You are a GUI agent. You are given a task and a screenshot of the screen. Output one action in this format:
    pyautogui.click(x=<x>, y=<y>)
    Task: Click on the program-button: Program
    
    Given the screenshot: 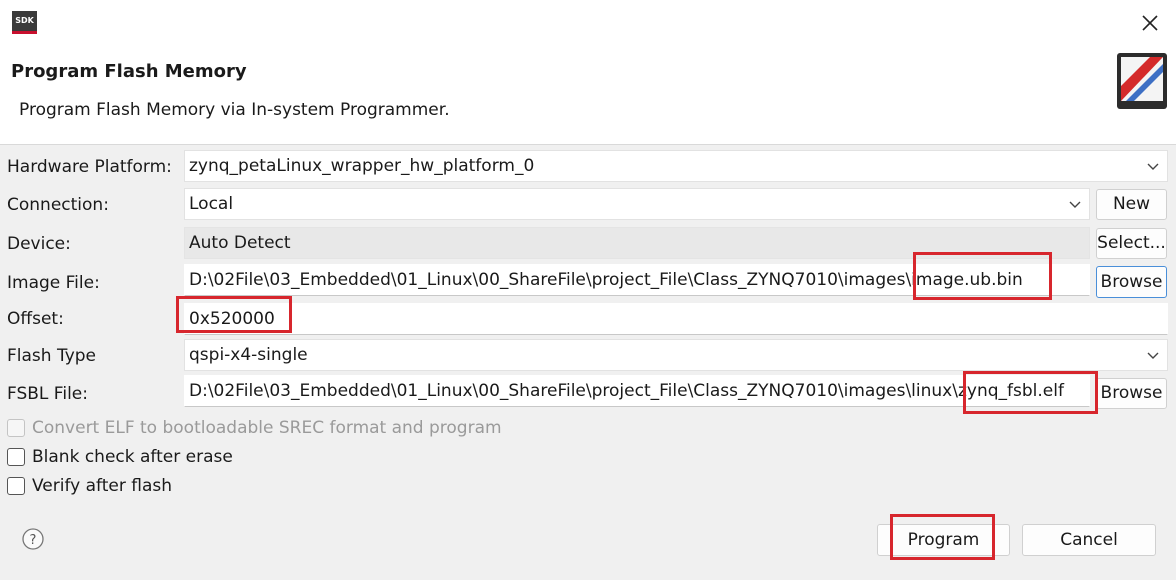 What is the action you would take?
    pyautogui.click(x=943, y=540)
    